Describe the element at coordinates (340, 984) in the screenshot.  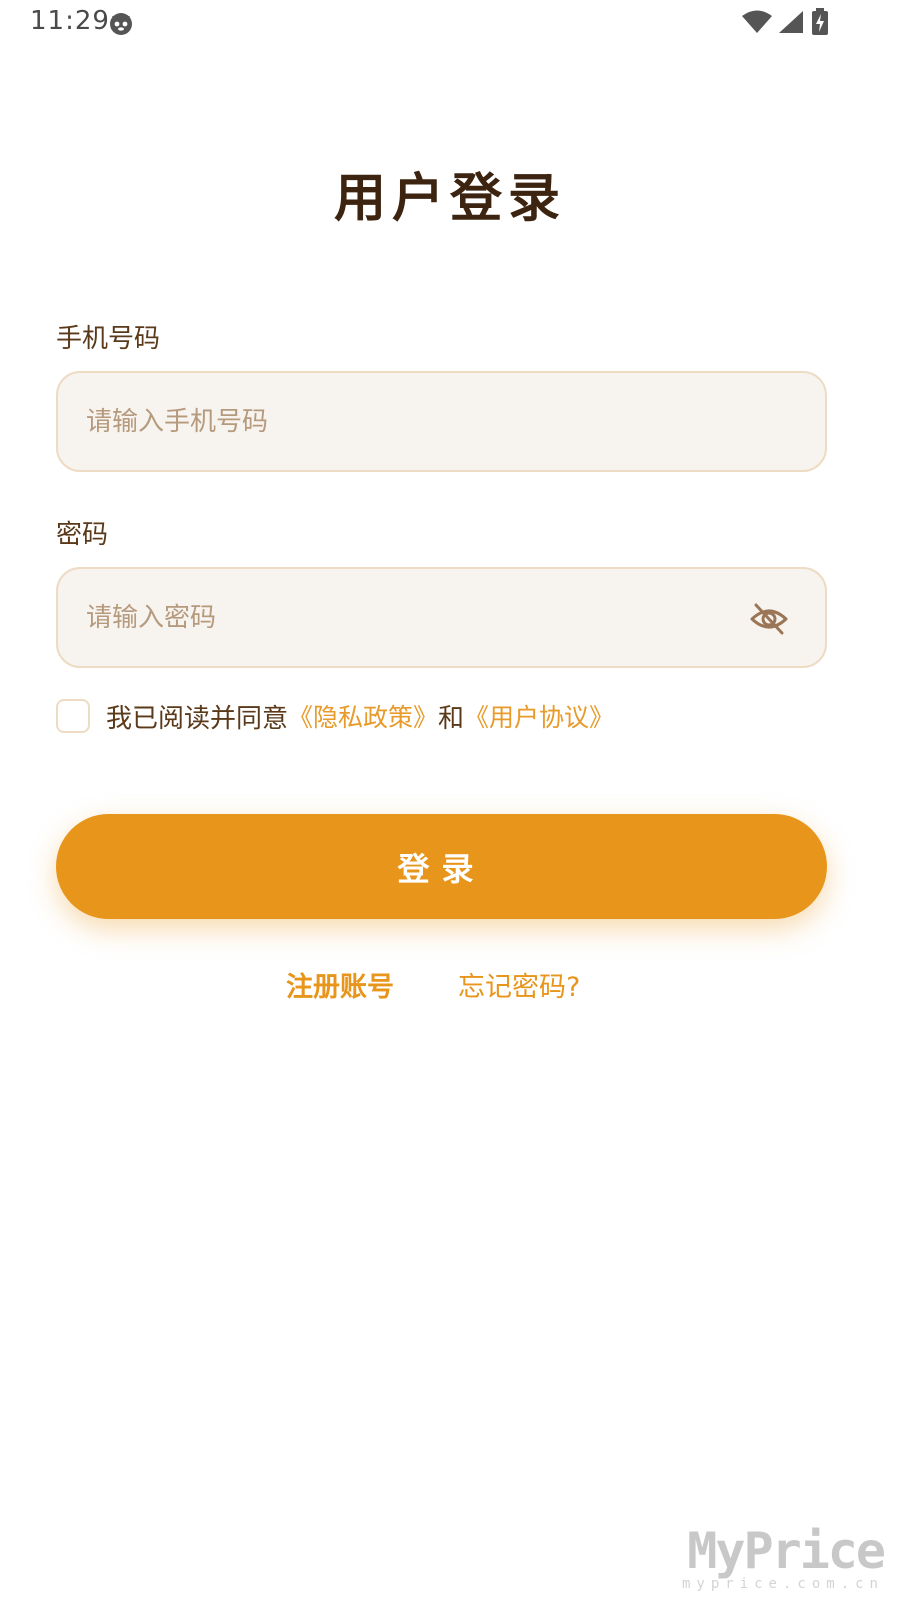
I see `register-link: 注册账号` at that location.